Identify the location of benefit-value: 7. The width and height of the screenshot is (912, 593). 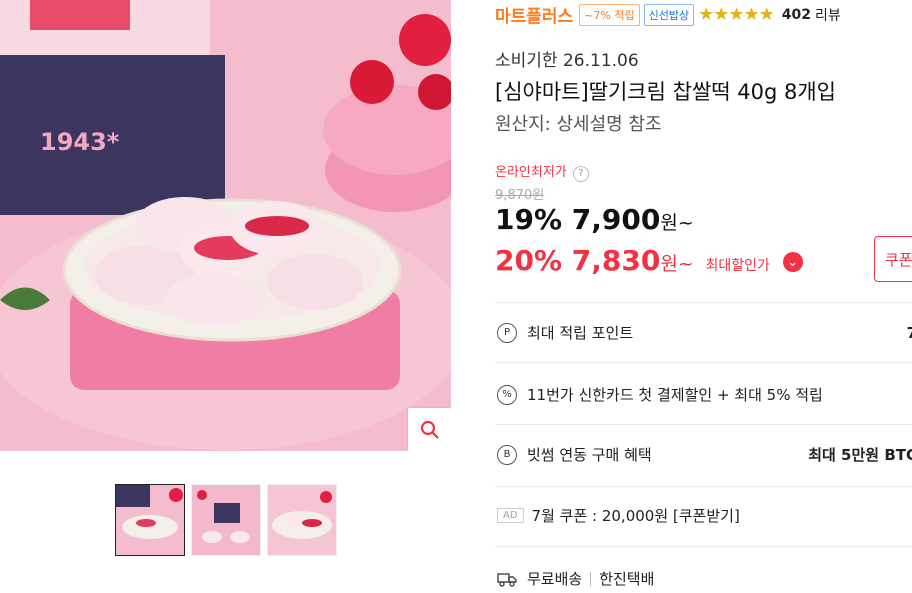
(909, 332).